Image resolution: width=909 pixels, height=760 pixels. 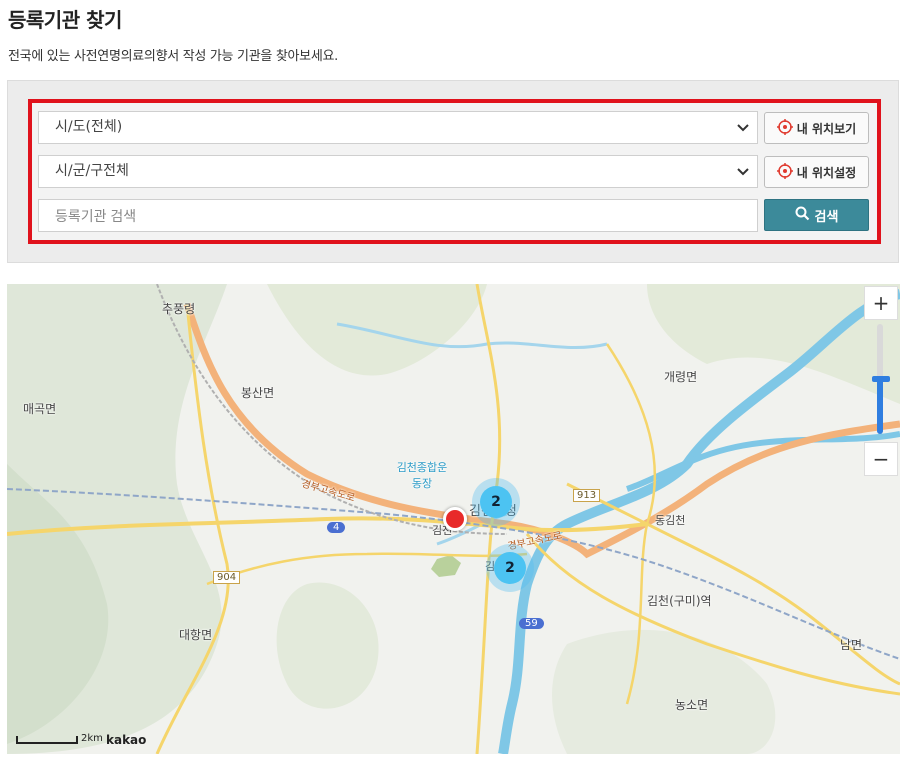 What do you see at coordinates (92, 738) in the screenshot?
I see `scale-label: 2km` at bounding box center [92, 738].